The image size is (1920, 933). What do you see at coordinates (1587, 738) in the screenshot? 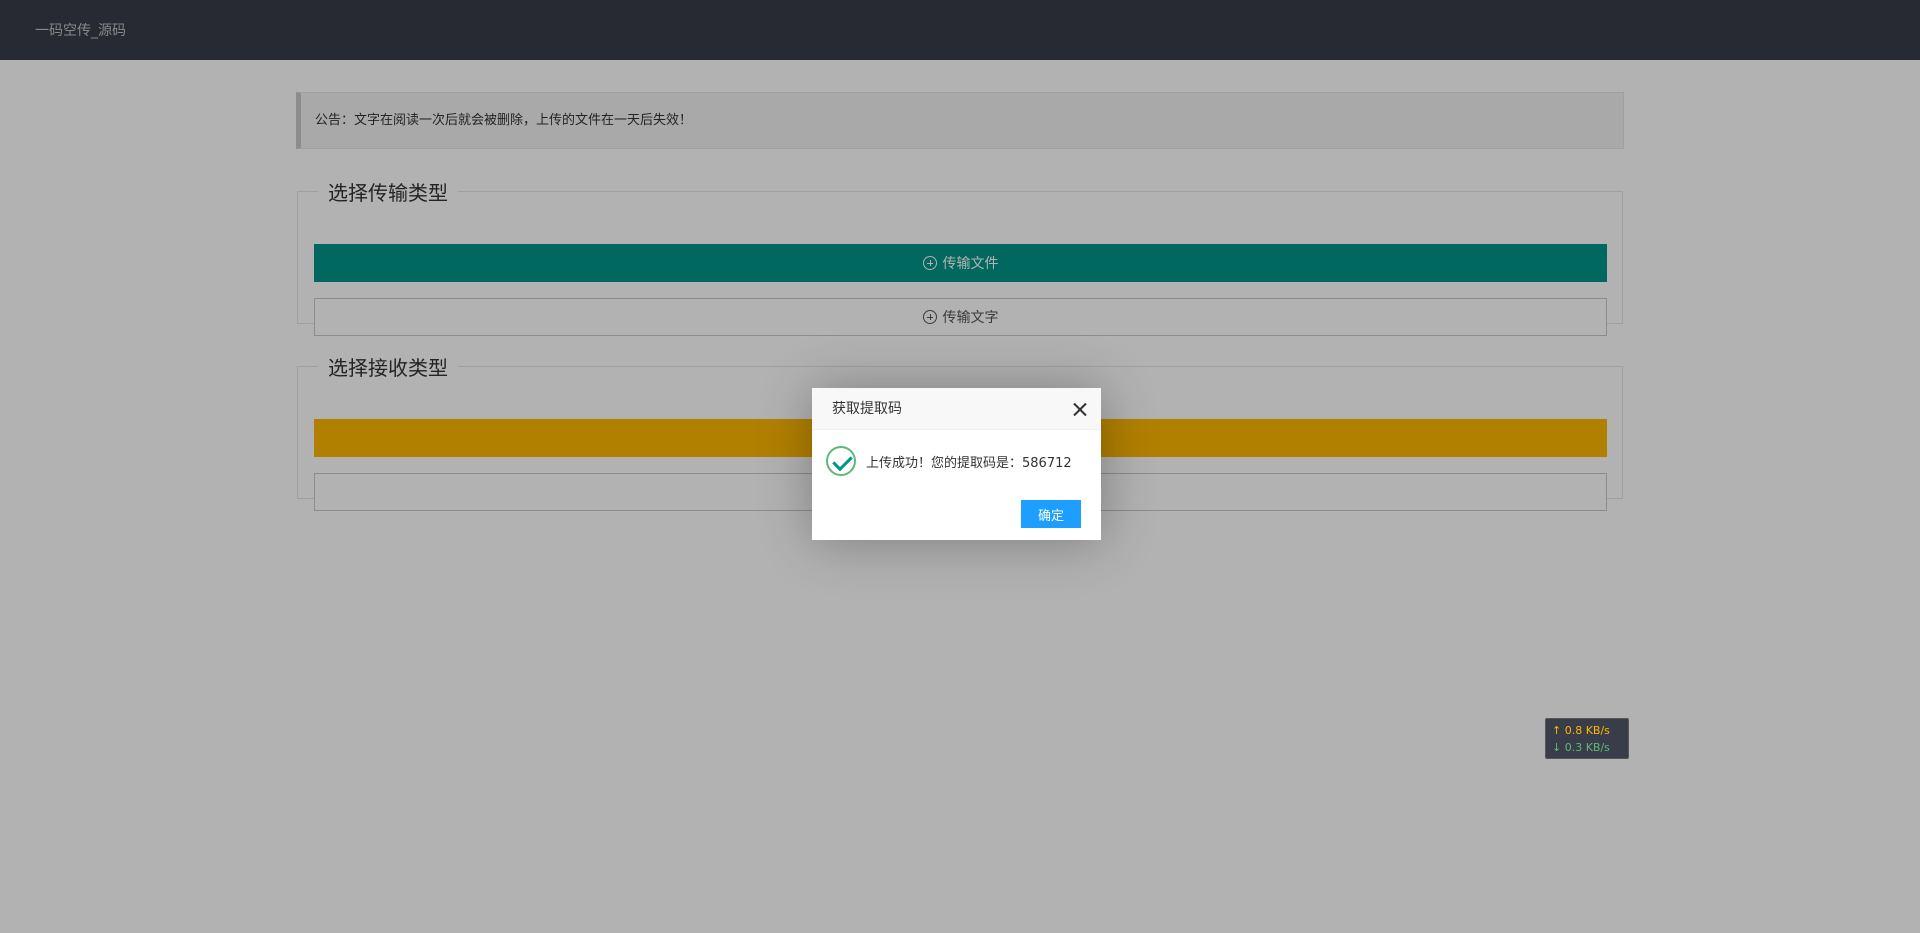
I see `network-speed-widget: ↑ 0.8 KB/s ↓ 0.3 KB/s` at bounding box center [1587, 738].